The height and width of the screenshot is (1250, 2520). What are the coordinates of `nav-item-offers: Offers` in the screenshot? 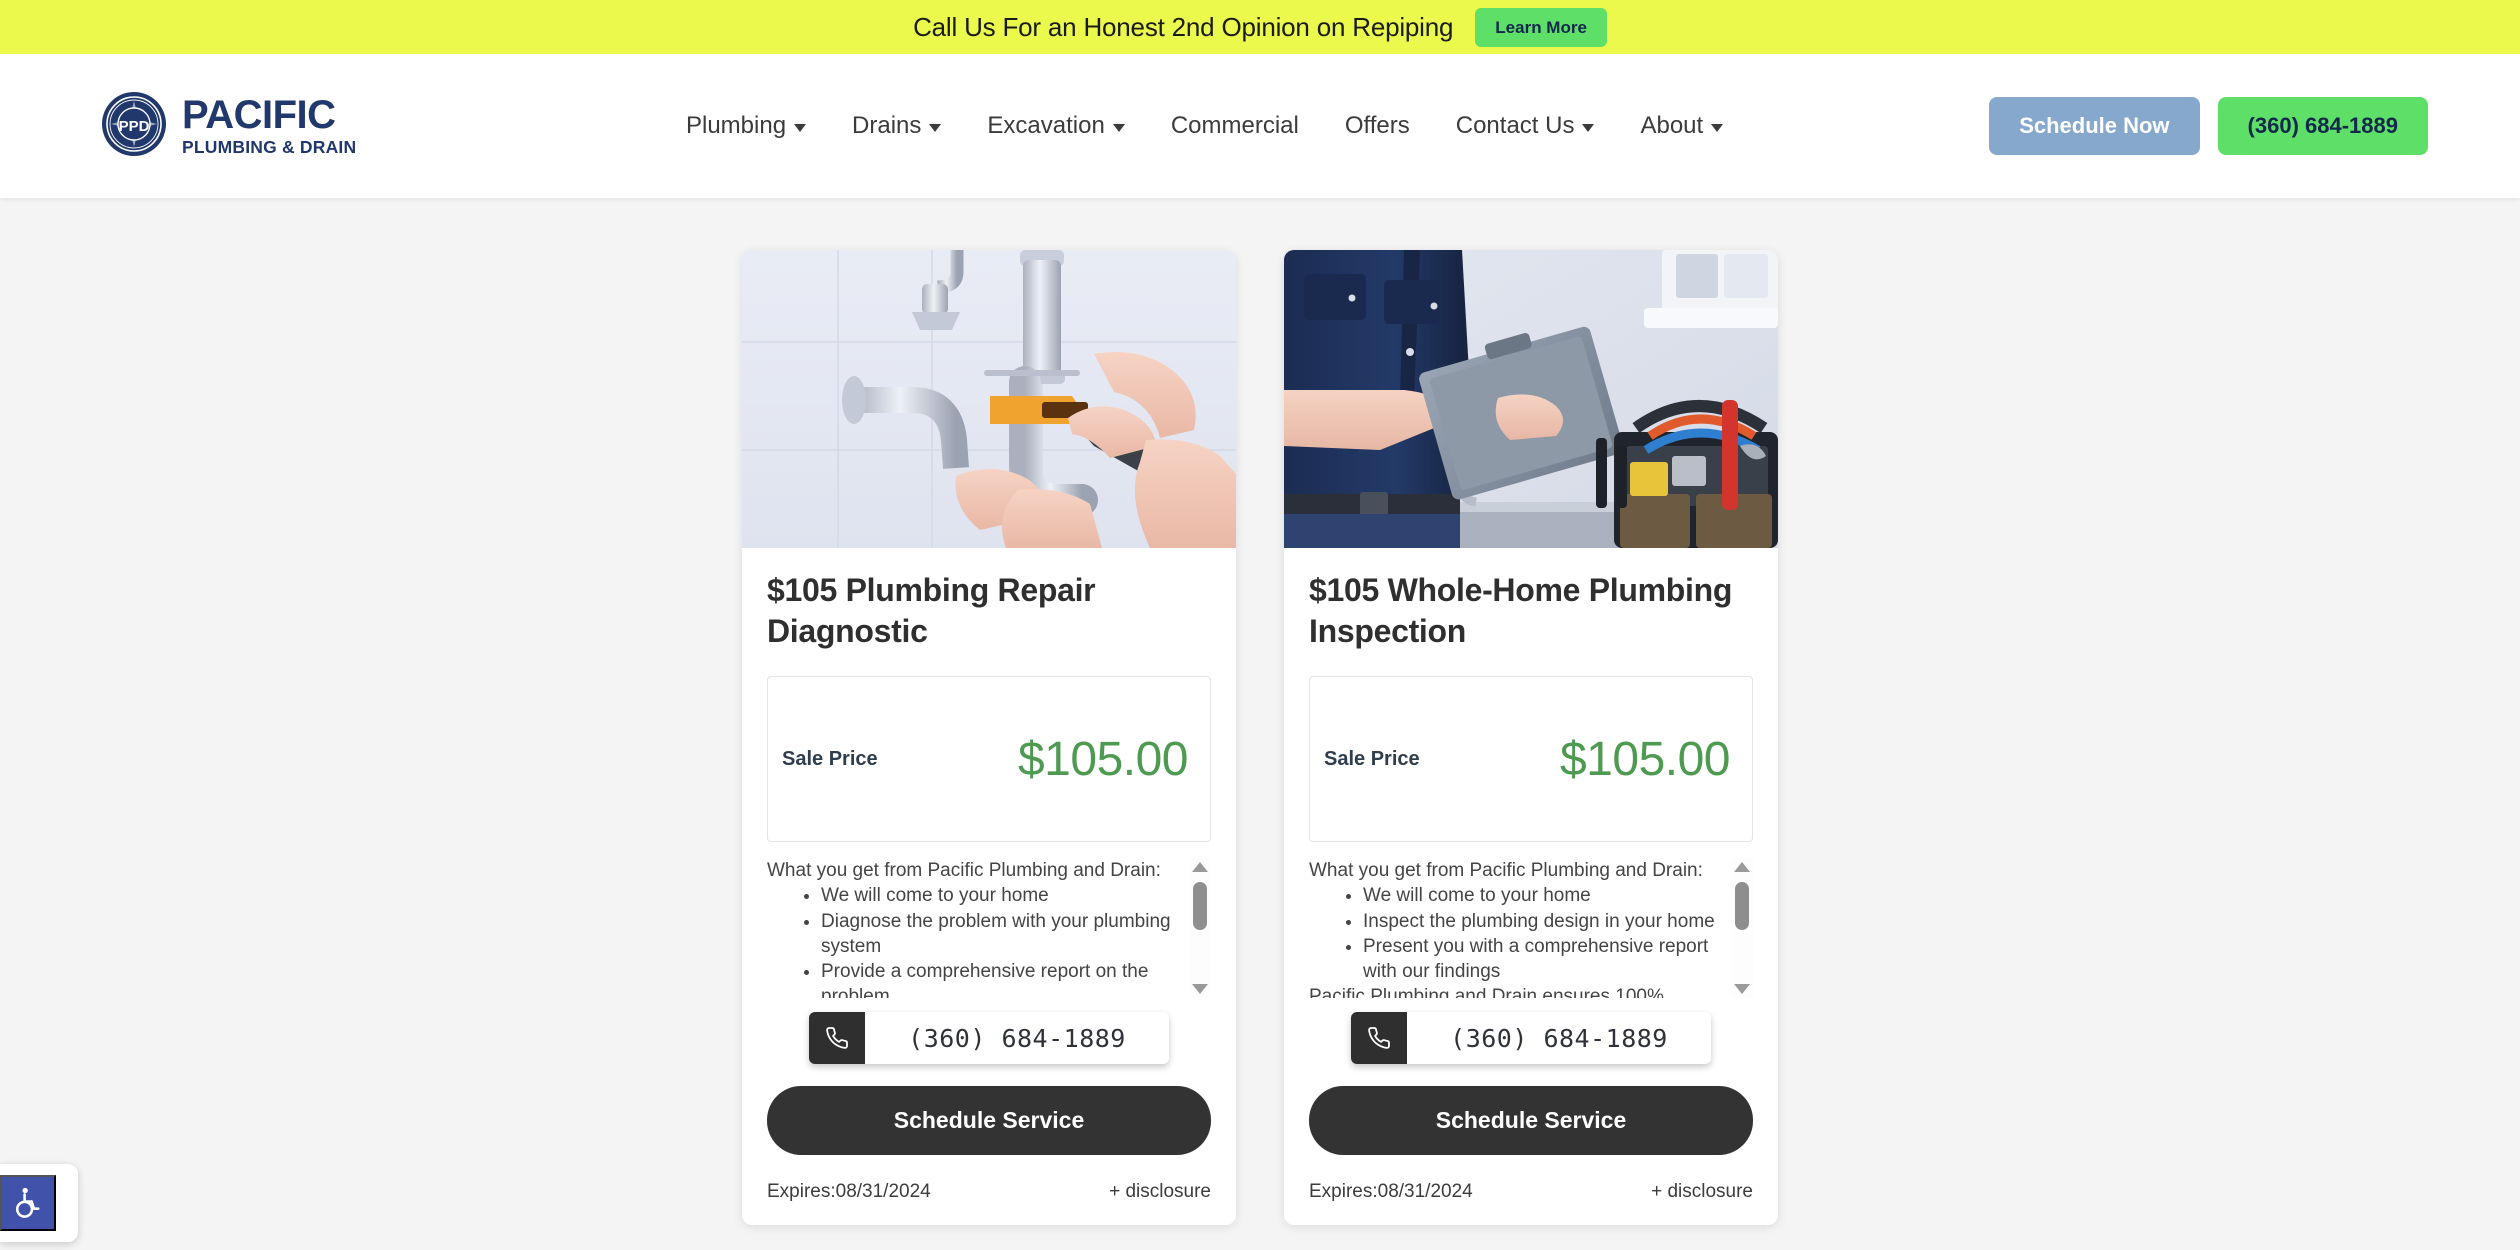 It's located at (1377, 126).